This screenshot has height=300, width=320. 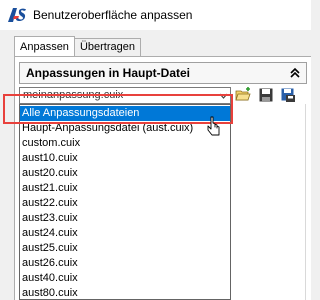 What do you see at coordinates (125, 263) in the screenshot?
I see `dropdown-item-aust26: aust26.cuix` at bounding box center [125, 263].